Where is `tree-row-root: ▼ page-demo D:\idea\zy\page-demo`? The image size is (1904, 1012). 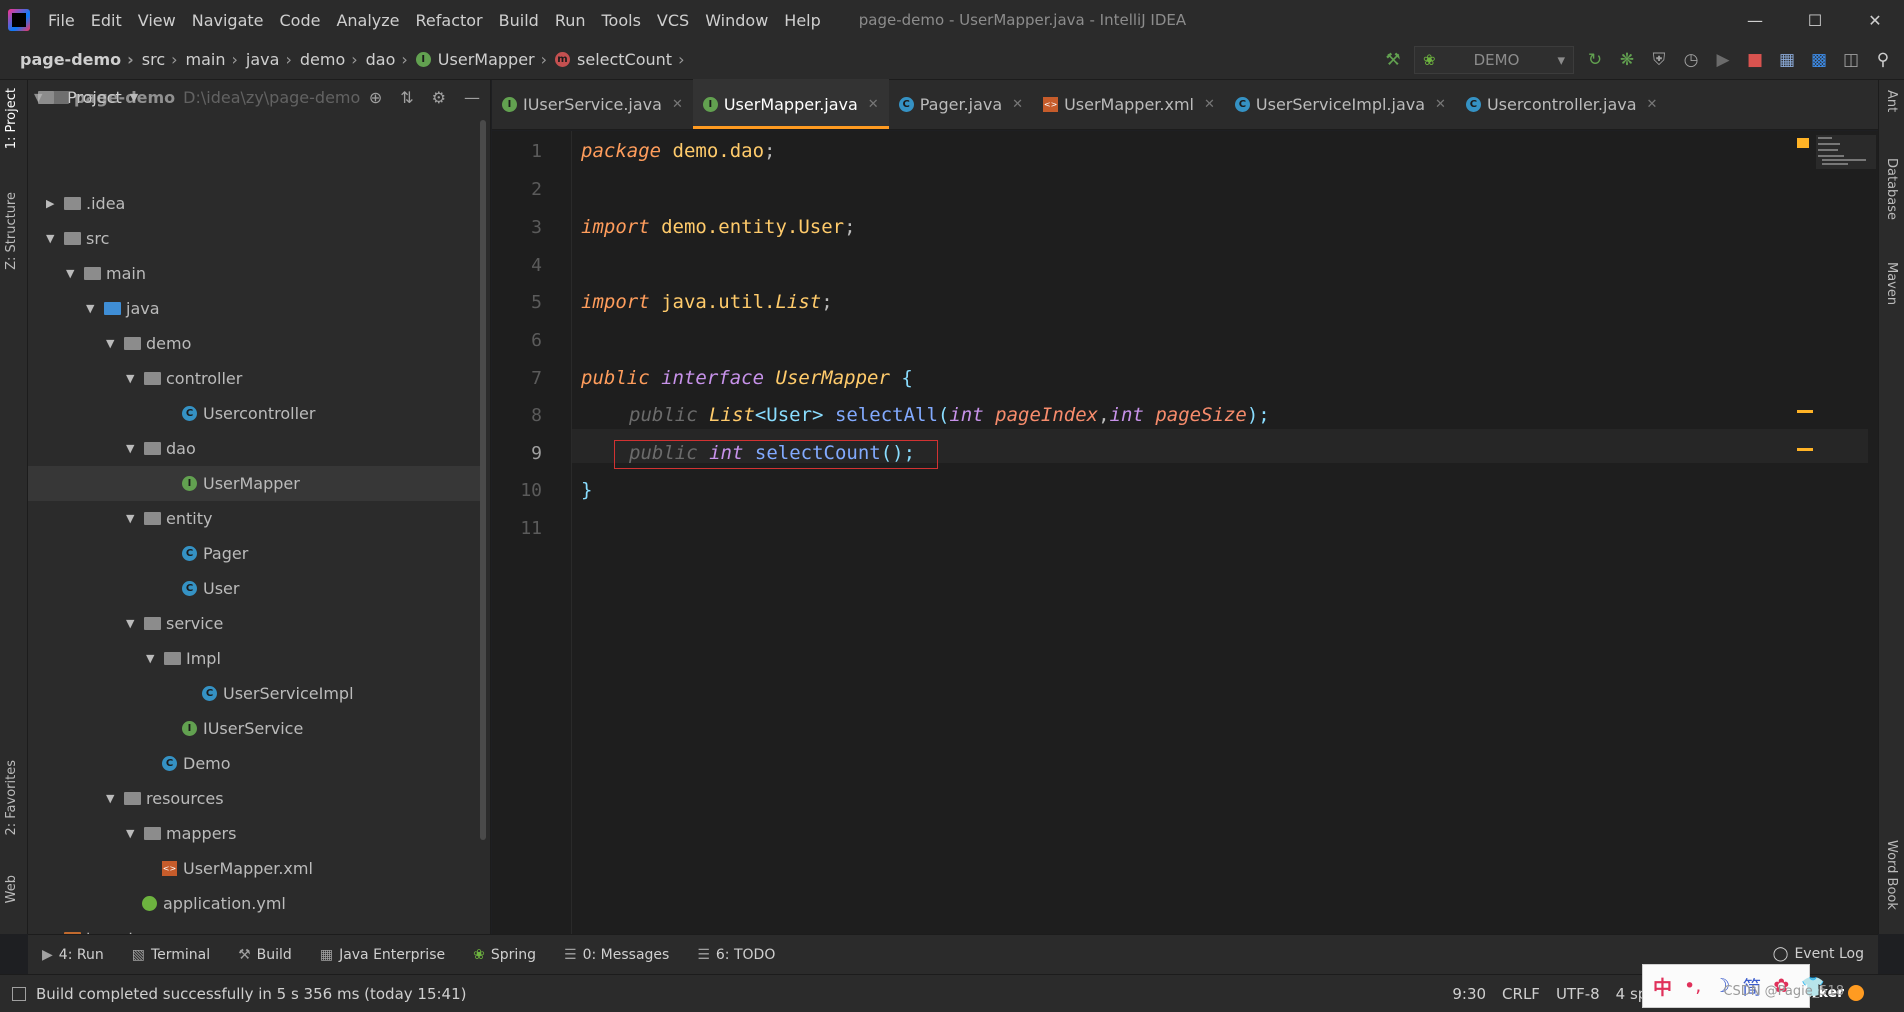 tree-row-root: ▼ page-demo D:\idea\zy\page-demo is located at coordinates (255, 97).